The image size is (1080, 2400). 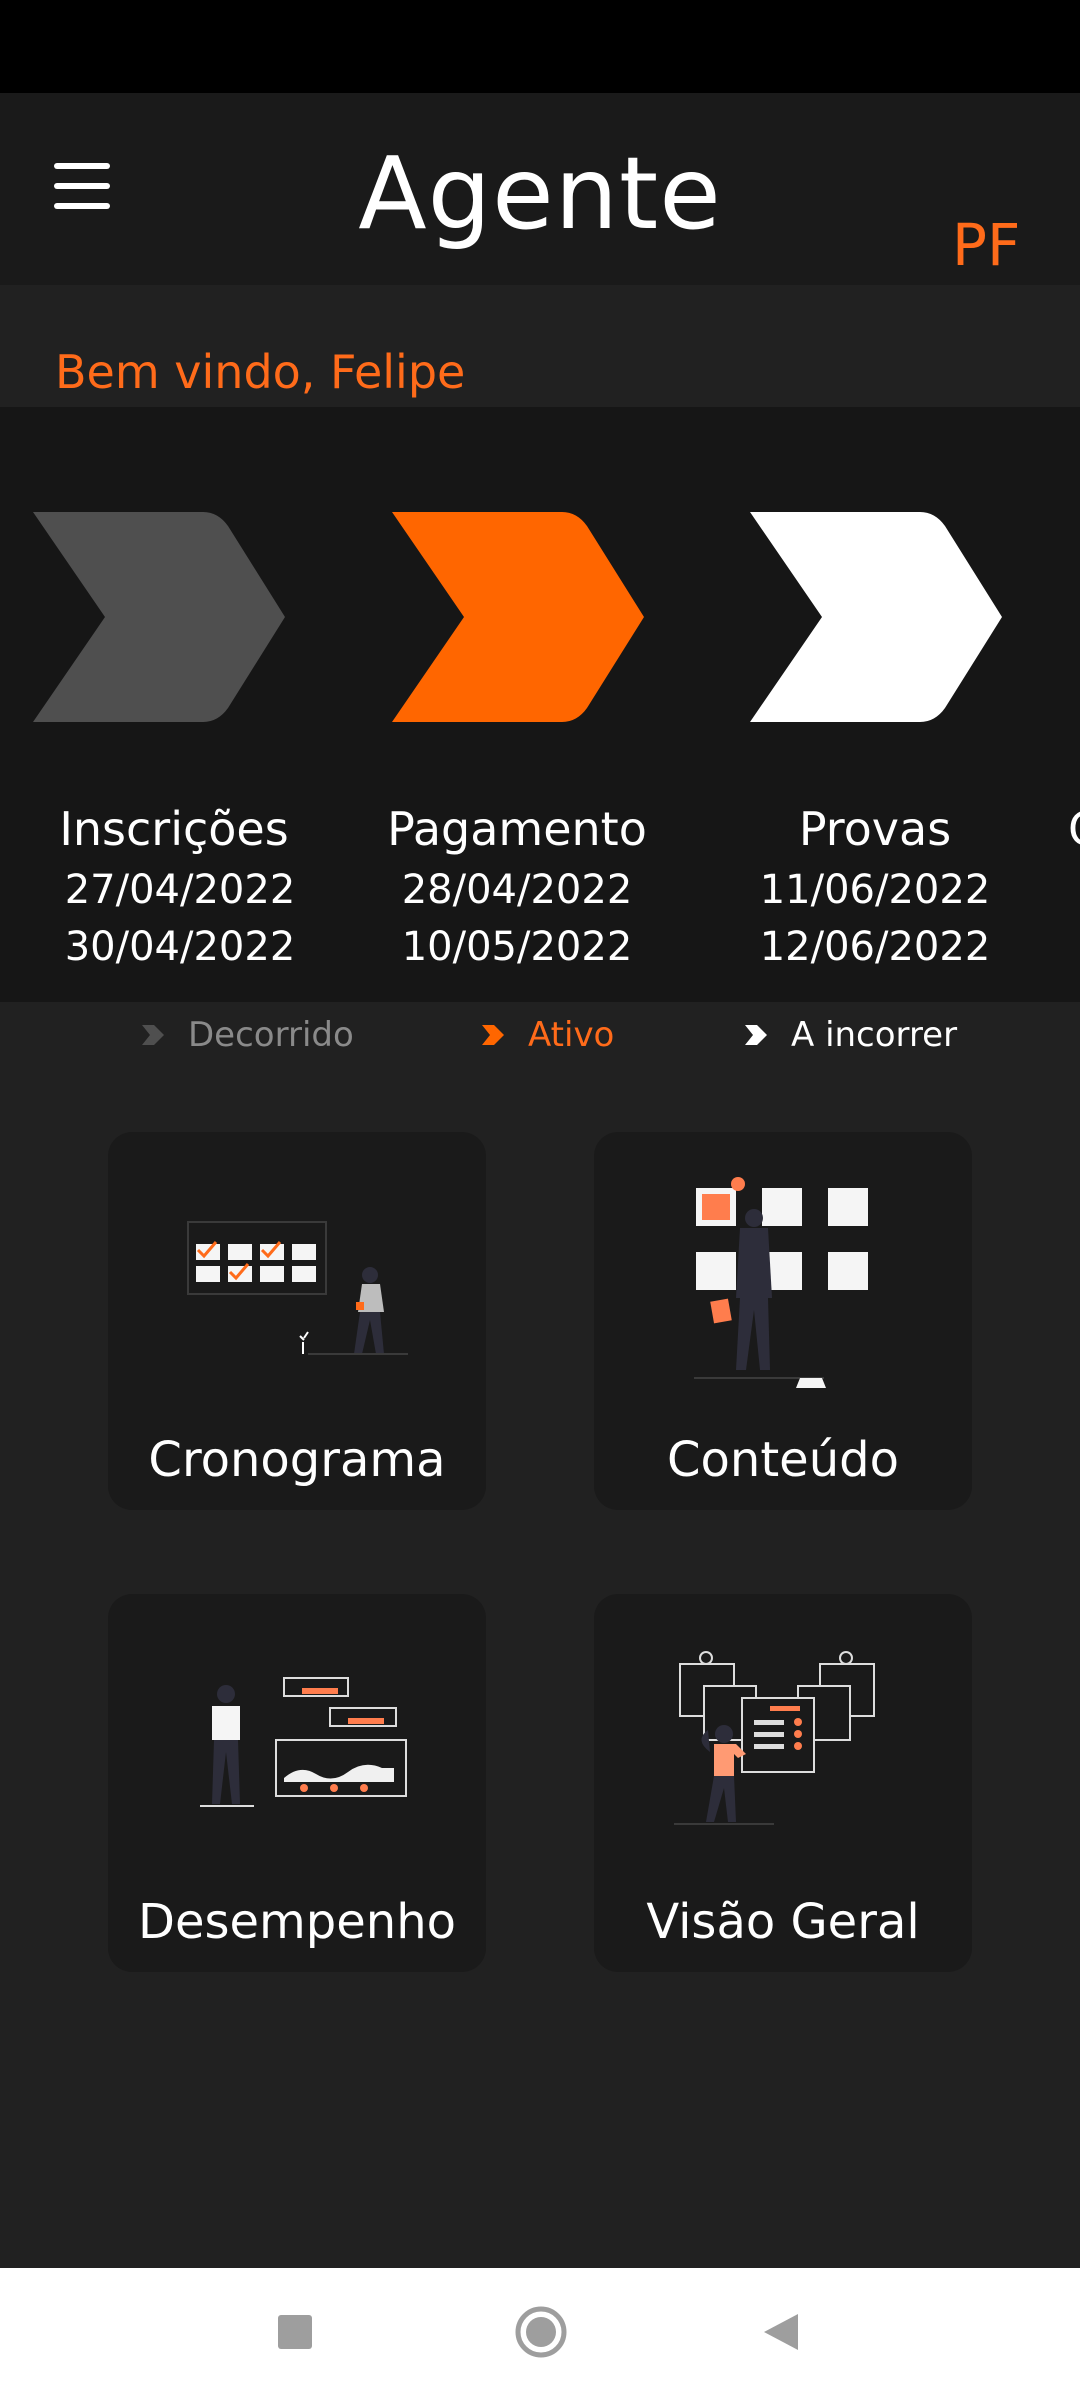 I want to click on calendar-illustration-icon, so click(x=297, y=1288).